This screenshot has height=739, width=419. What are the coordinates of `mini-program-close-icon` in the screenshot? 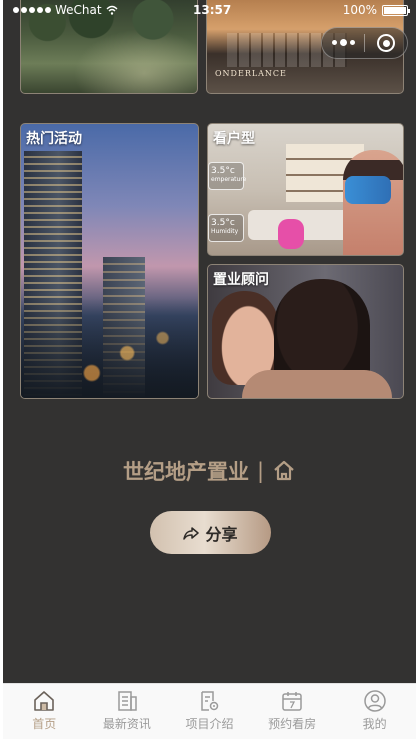 It's located at (386, 43).